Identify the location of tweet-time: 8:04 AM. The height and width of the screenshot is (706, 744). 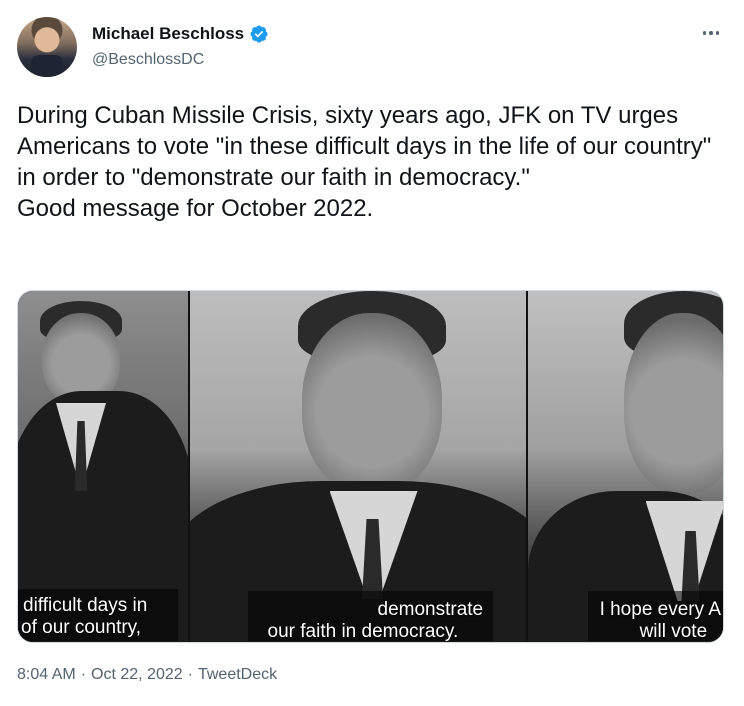
(46, 675).